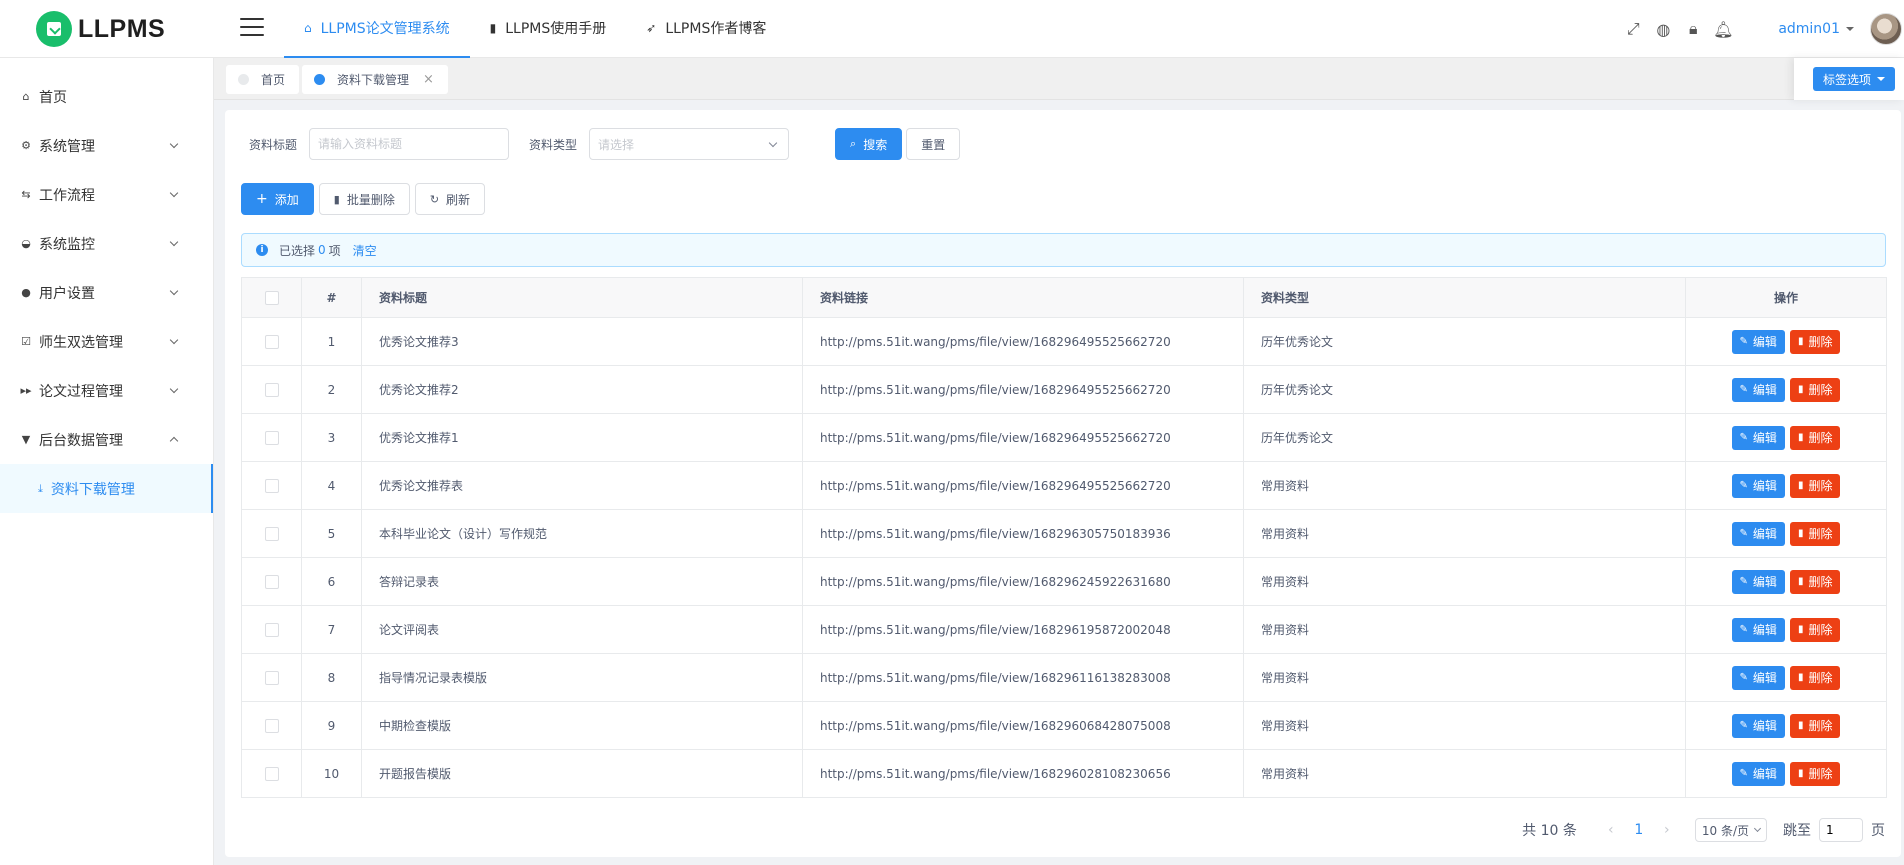 Image resolution: width=1904 pixels, height=865 pixels. What do you see at coordinates (364, 199) in the screenshot?
I see `batch-delete-button: ▮ 批量删除` at bounding box center [364, 199].